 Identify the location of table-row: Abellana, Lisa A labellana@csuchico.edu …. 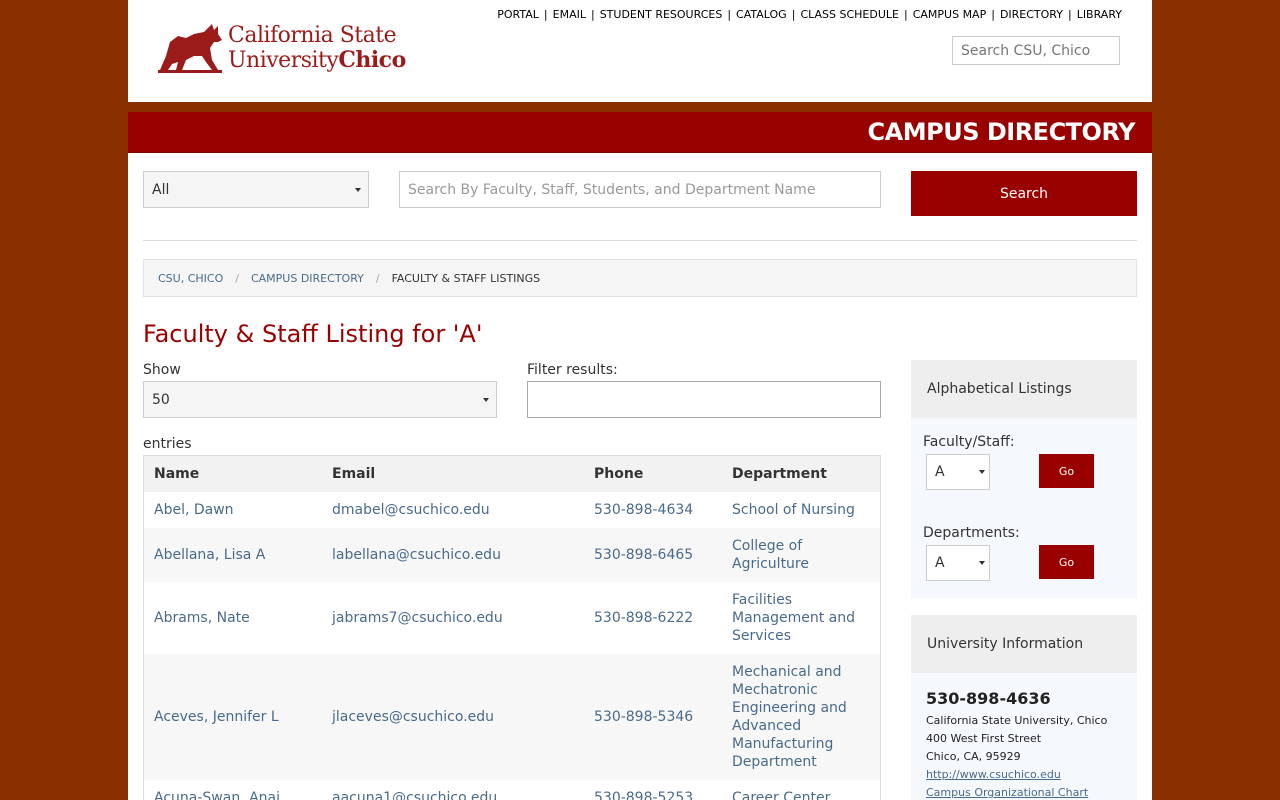
(512, 555).